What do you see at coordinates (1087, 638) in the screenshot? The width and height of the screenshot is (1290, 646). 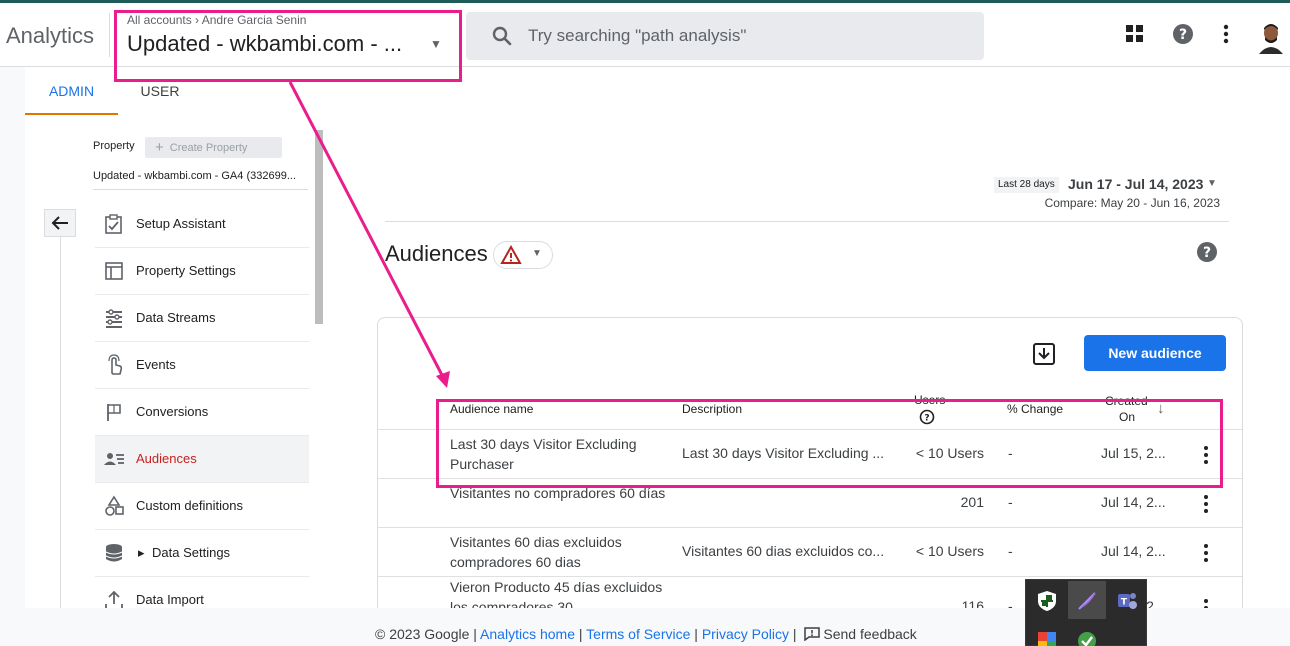 I see `check-shield-icon` at bounding box center [1087, 638].